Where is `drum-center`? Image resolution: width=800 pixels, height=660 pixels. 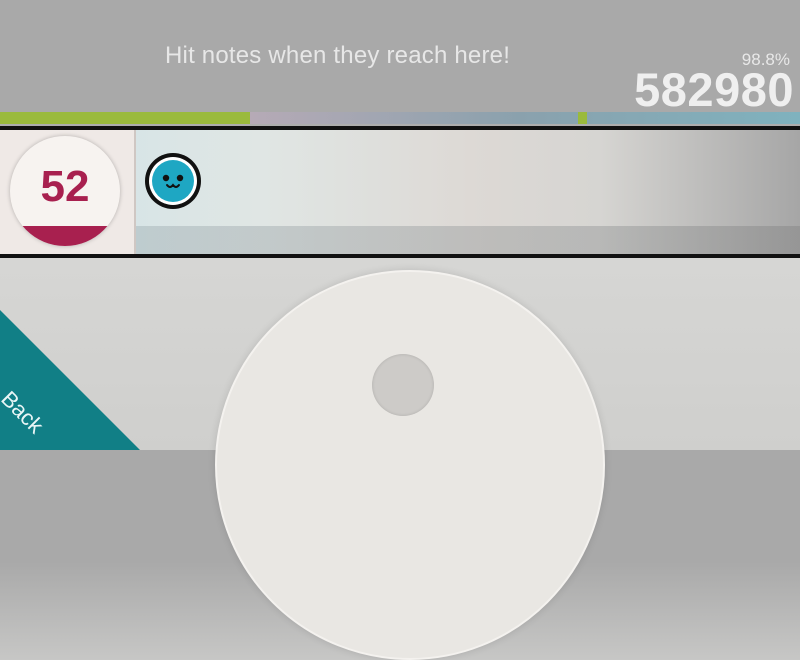 drum-center is located at coordinates (403, 385).